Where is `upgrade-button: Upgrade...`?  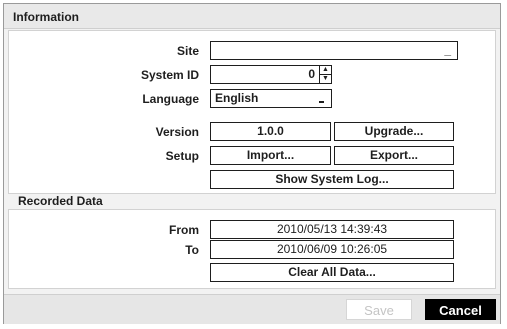
upgrade-button: Upgrade... is located at coordinates (394, 131).